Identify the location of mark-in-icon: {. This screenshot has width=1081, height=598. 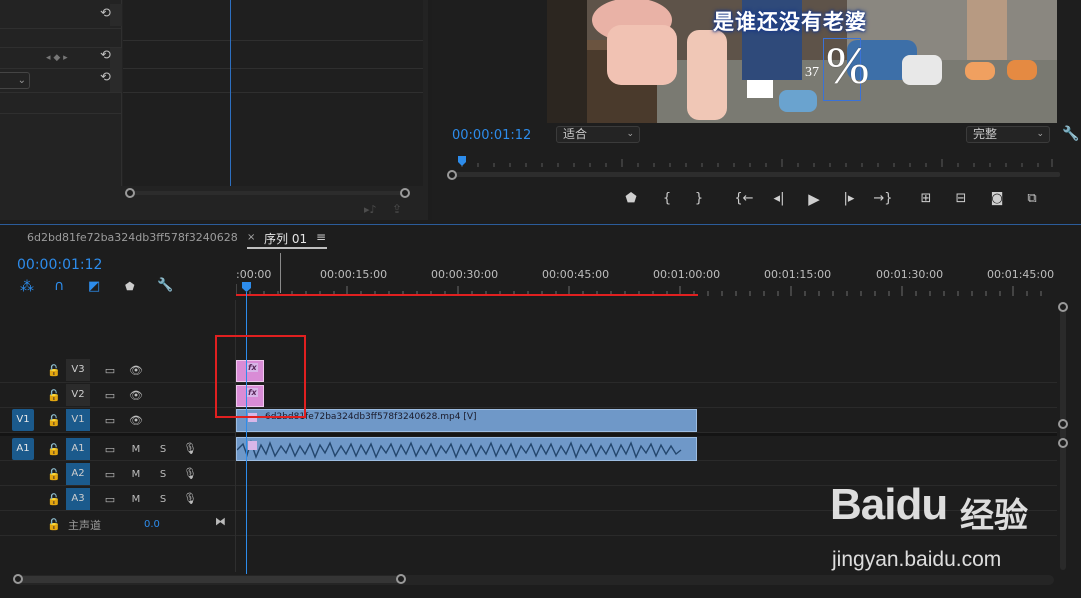
(667, 198).